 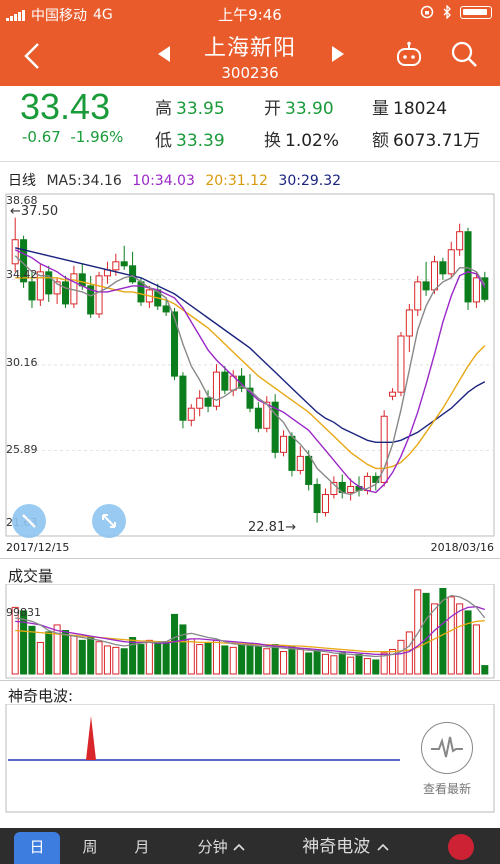 I want to click on volume-max-label: 99831, so click(x=23, y=612).